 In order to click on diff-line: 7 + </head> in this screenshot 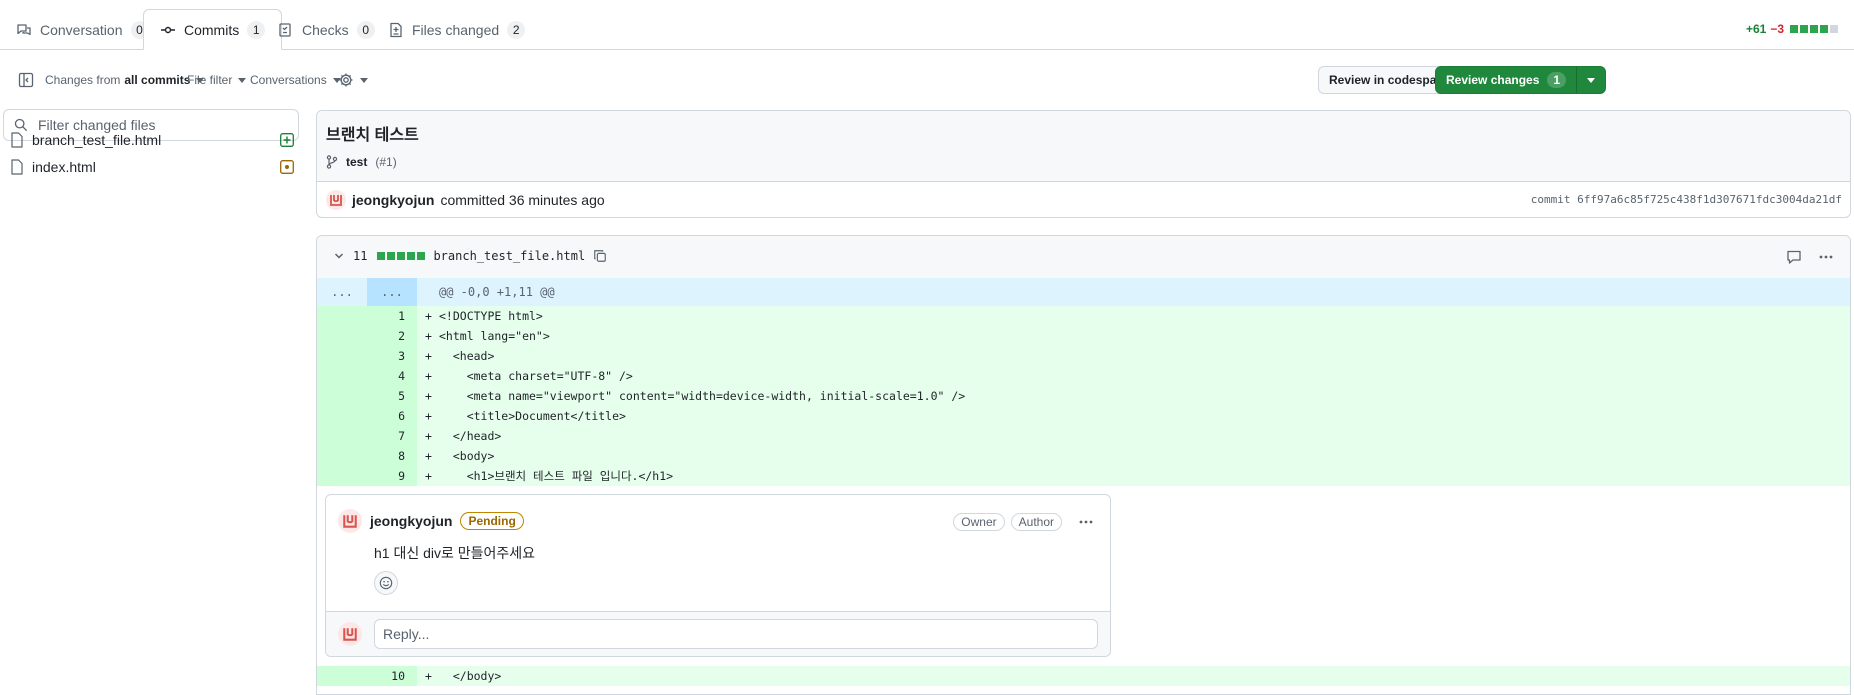, I will do `click(1083, 436)`.